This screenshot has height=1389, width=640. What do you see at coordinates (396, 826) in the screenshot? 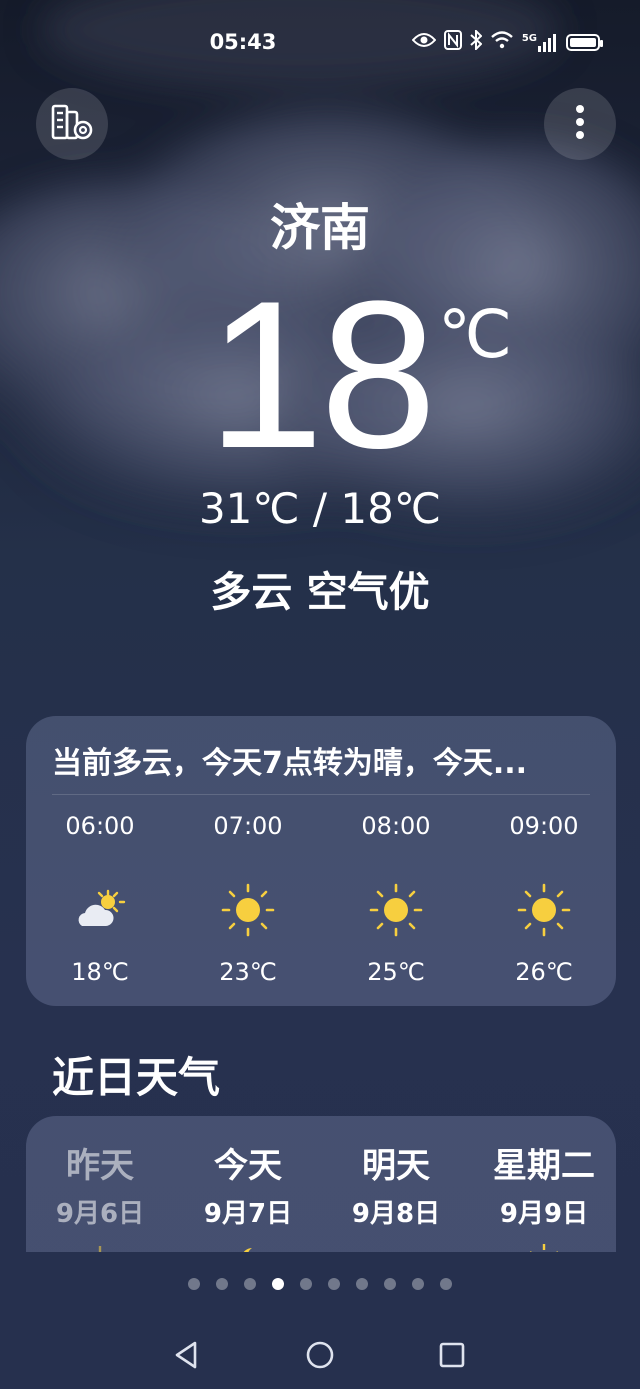
I see `hour-time: 08:00` at bounding box center [396, 826].